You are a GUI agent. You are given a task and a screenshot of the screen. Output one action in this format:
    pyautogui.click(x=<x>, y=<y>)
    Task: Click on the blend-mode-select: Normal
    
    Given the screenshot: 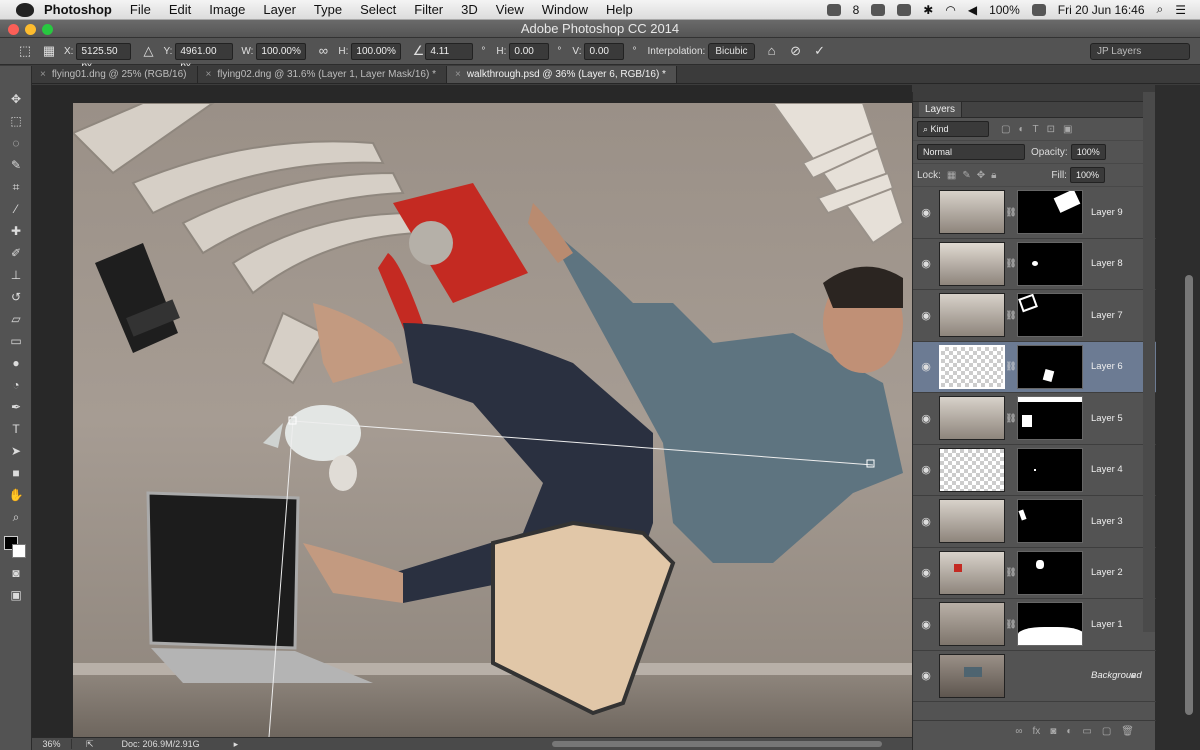 What is the action you would take?
    pyautogui.click(x=971, y=152)
    